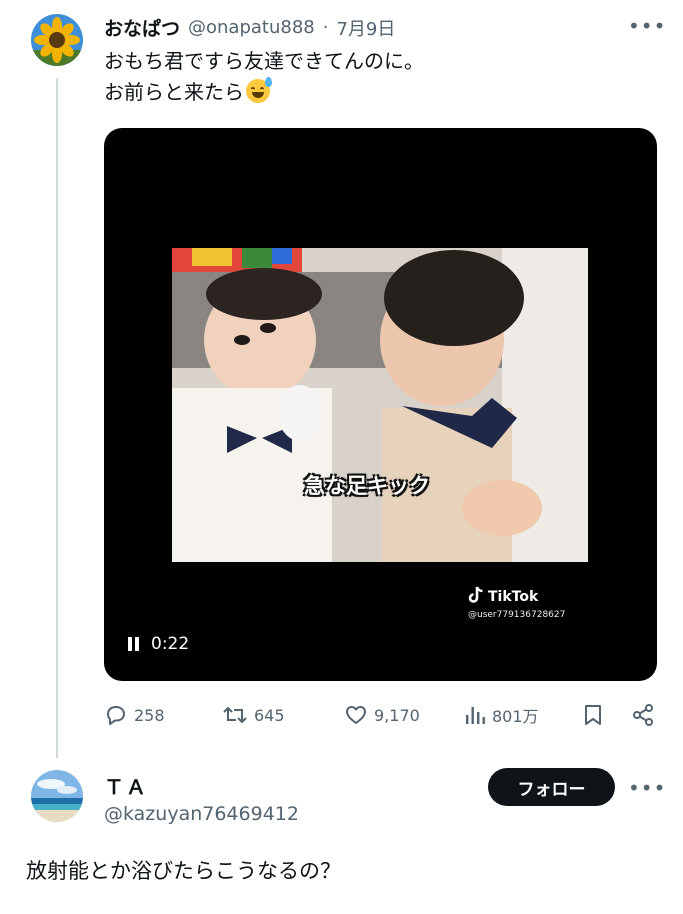 This screenshot has width=683, height=914. I want to click on tiktok-logo-icon, so click(476, 597).